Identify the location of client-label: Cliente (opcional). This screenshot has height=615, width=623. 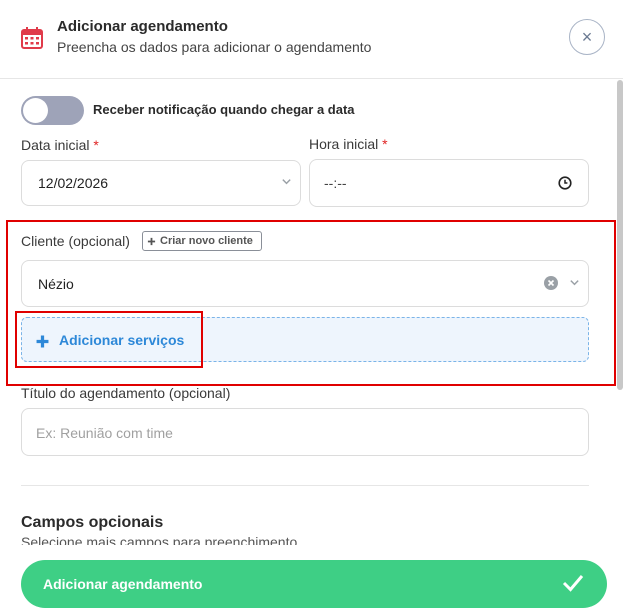
(75, 241).